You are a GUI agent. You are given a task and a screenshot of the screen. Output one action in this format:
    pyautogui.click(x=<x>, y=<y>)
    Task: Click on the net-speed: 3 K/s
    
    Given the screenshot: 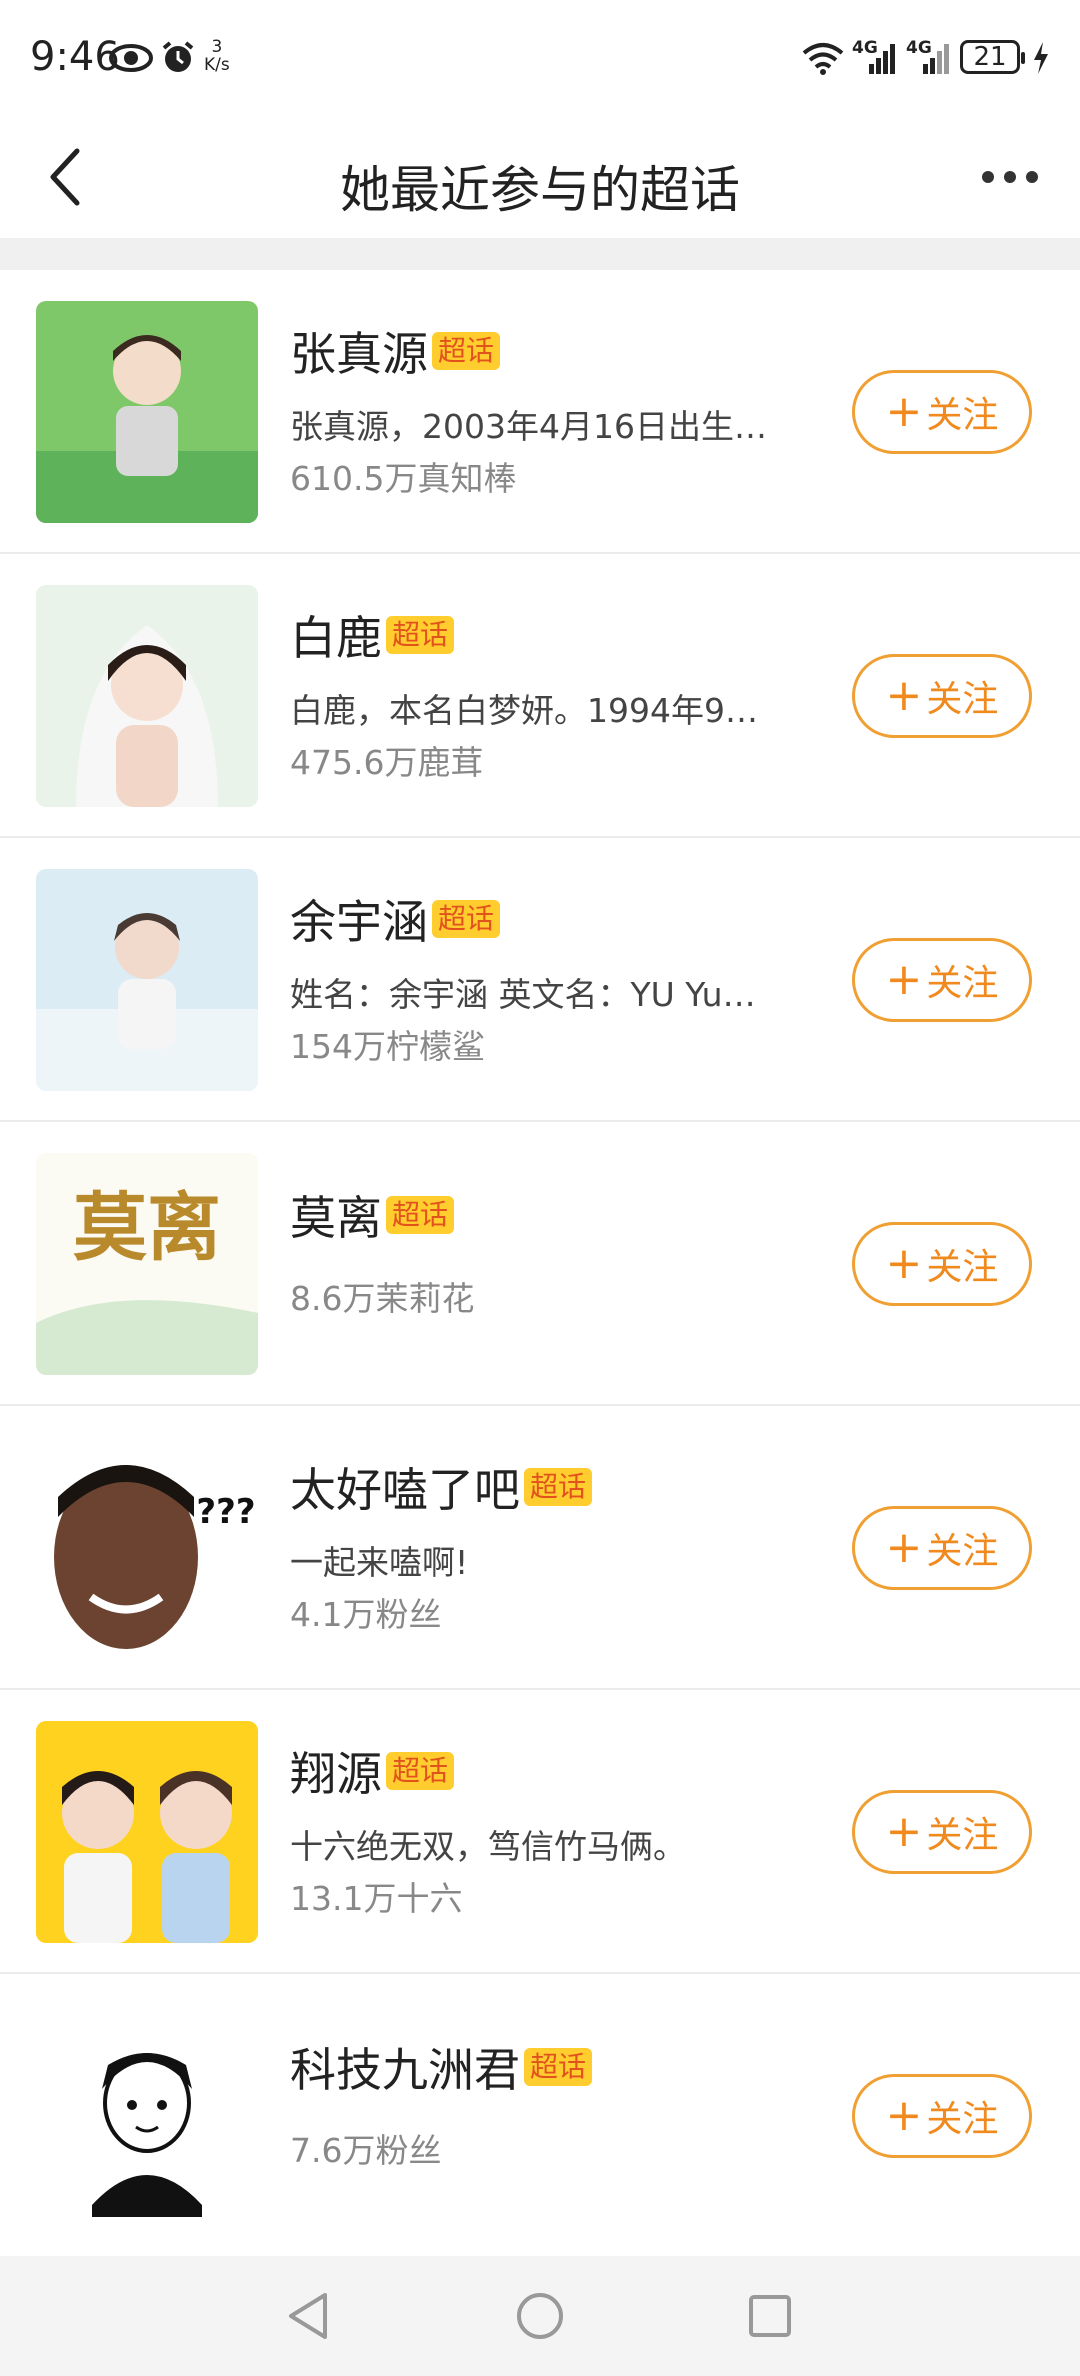 What is the action you would take?
    pyautogui.click(x=217, y=56)
    